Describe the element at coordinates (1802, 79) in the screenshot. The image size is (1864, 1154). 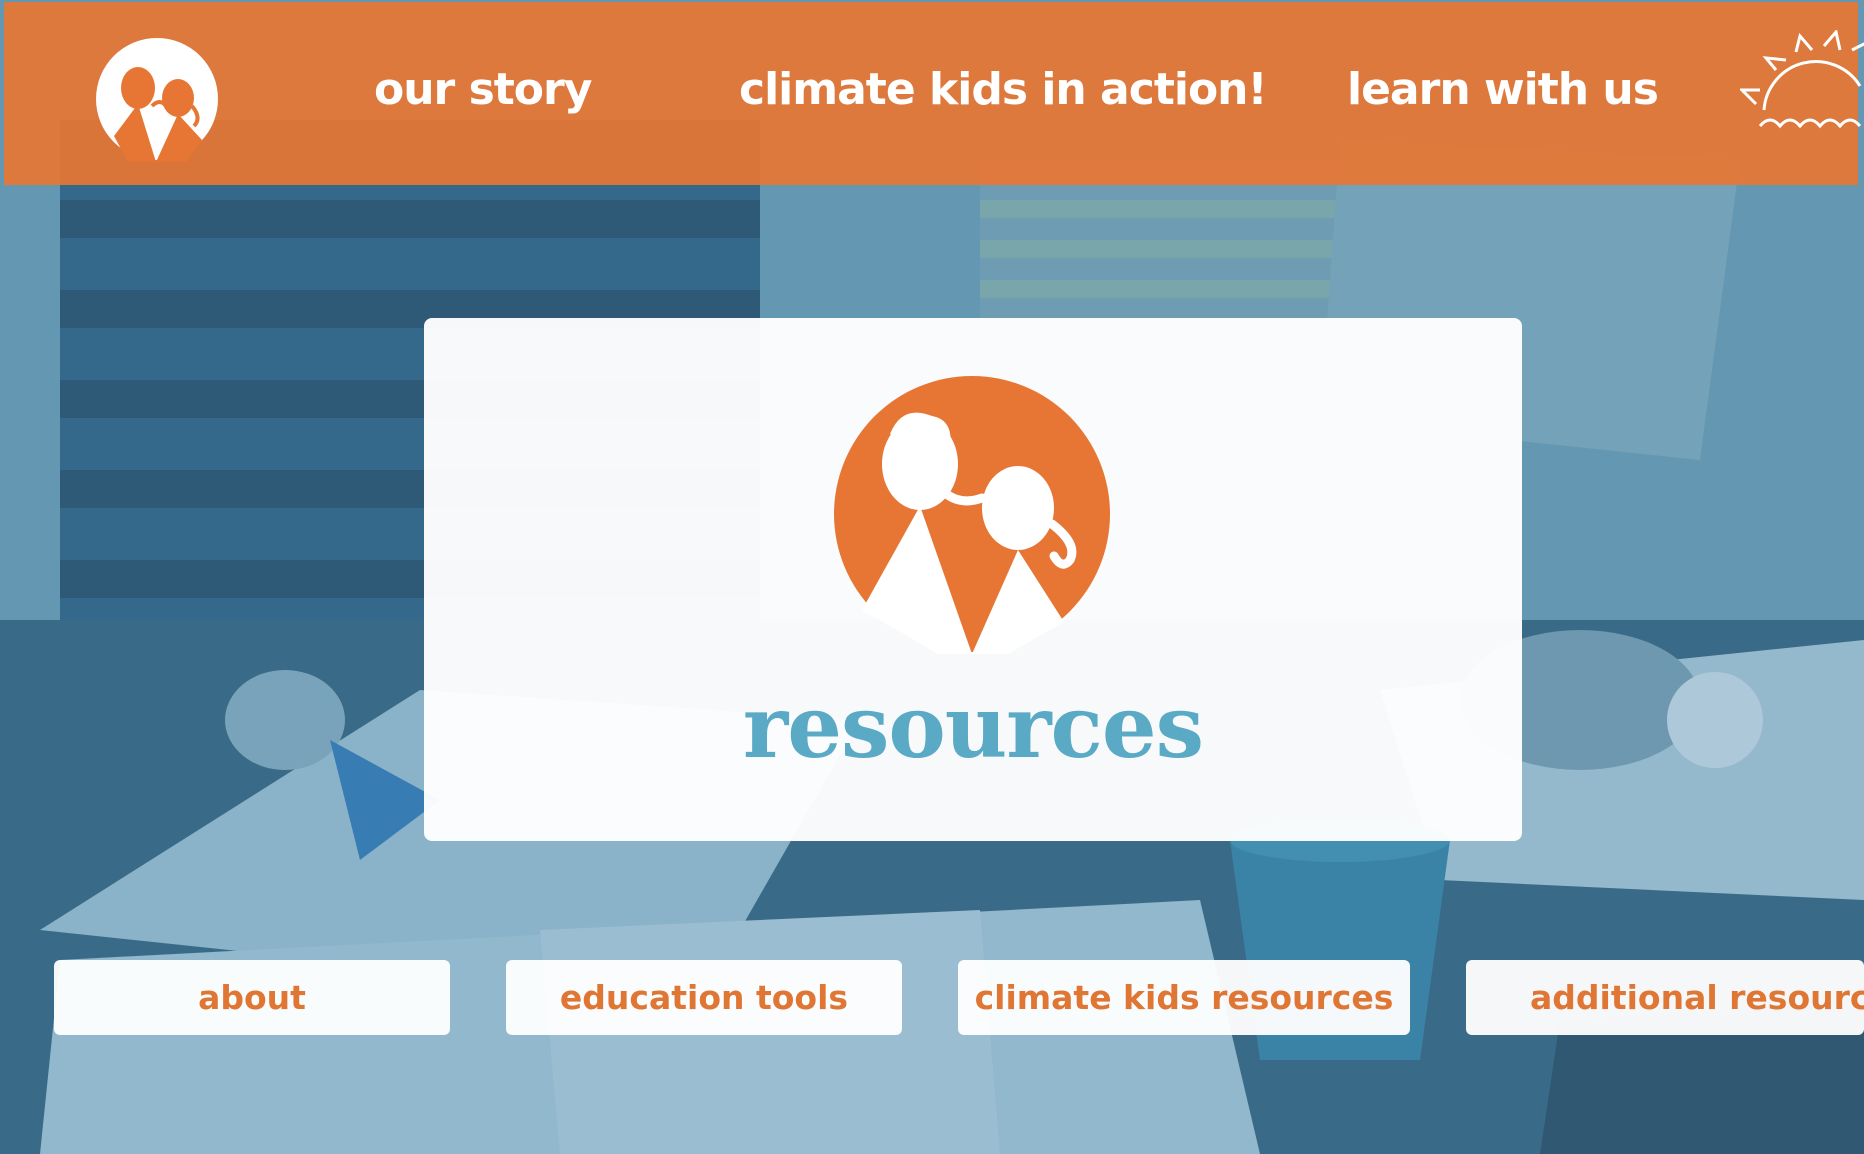
I see `sun-icon` at that location.